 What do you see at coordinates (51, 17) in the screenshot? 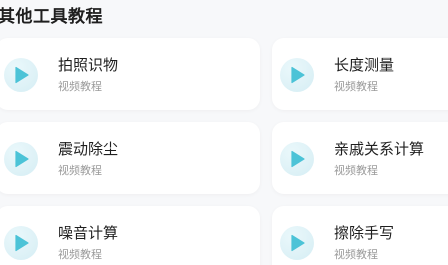
I see `section-title: 其他工具教程` at bounding box center [51, 17].